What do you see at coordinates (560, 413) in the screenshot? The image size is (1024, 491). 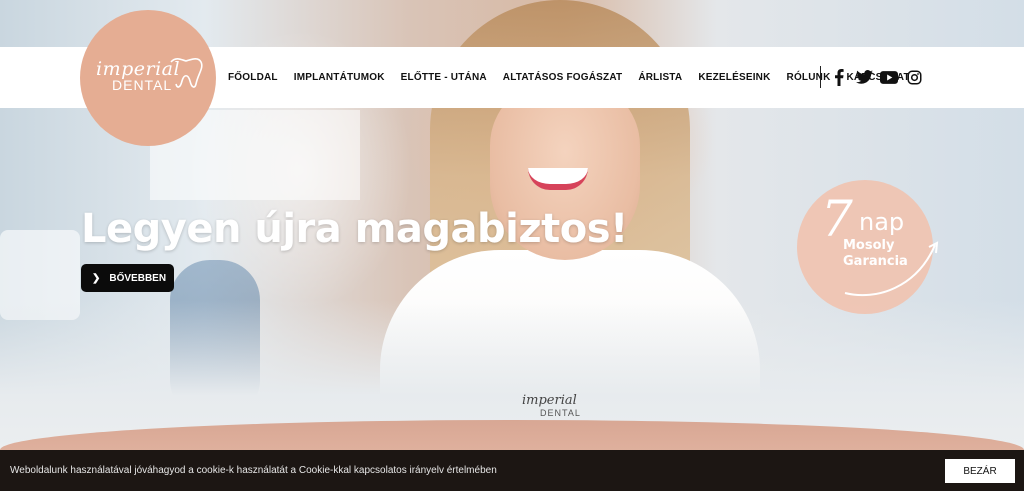 I see `uniform-logo-word2: DENTAL` at bounding box center [560, 413].